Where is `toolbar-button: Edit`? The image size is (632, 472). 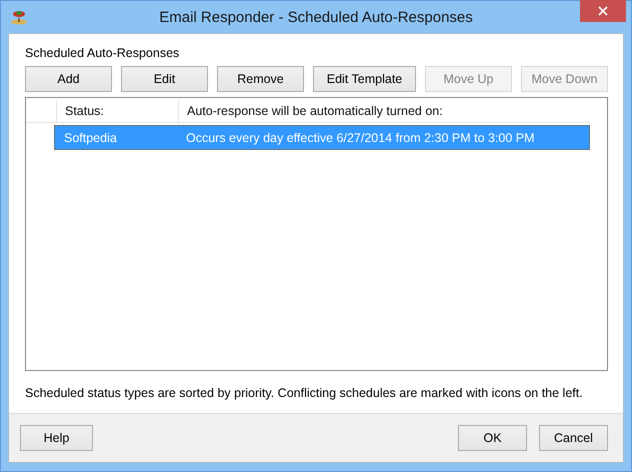 toolbar-button: Edit is located at coordinates (164, 79).